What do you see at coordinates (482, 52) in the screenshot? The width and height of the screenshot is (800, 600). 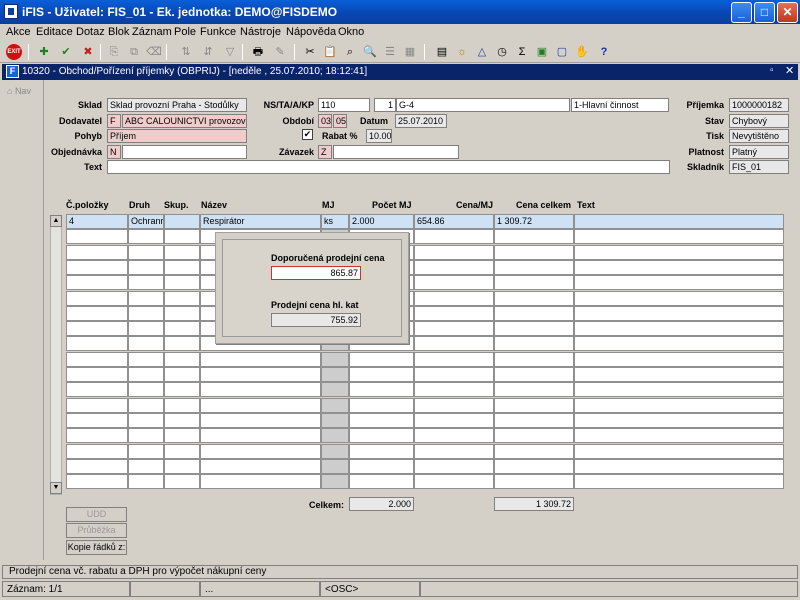 I see `triangle-icon: △` at bounding box center [482, 52].